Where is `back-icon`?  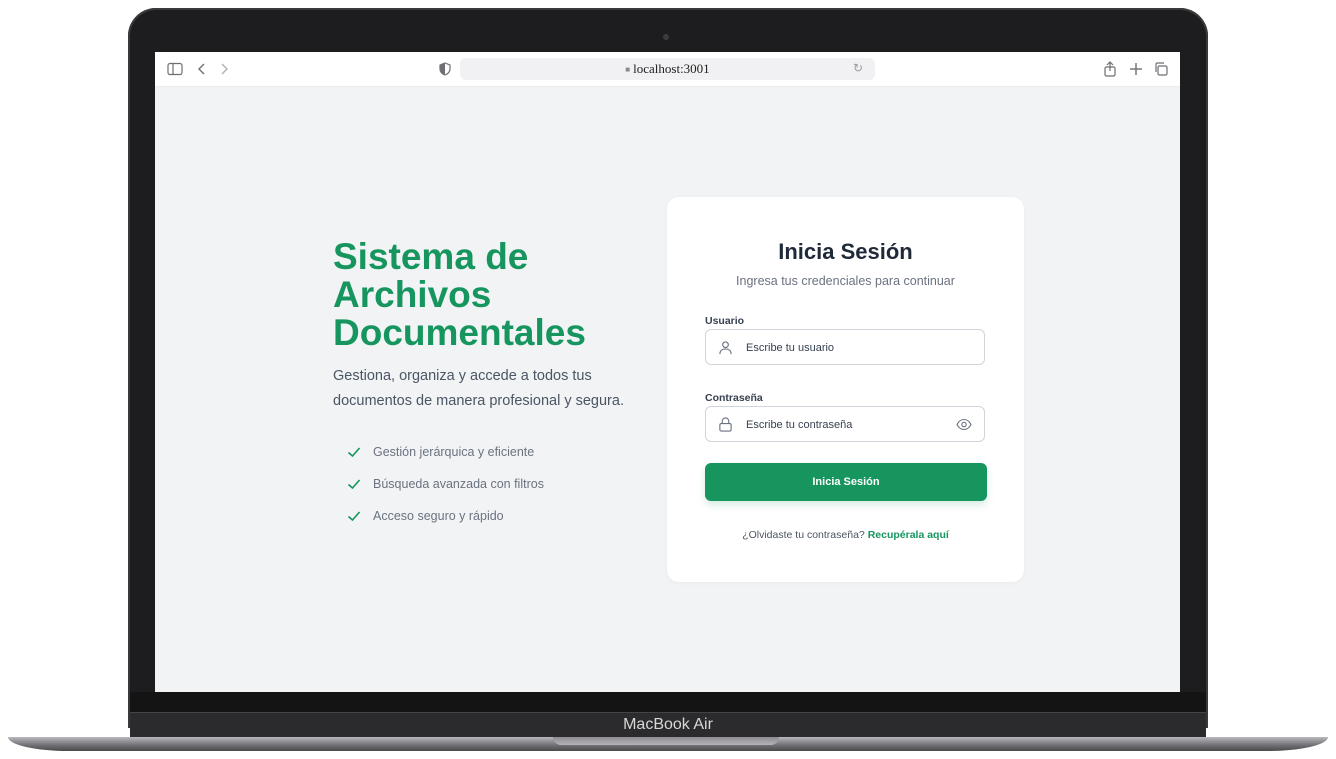 back-icon is located at coordinates (202, 69).